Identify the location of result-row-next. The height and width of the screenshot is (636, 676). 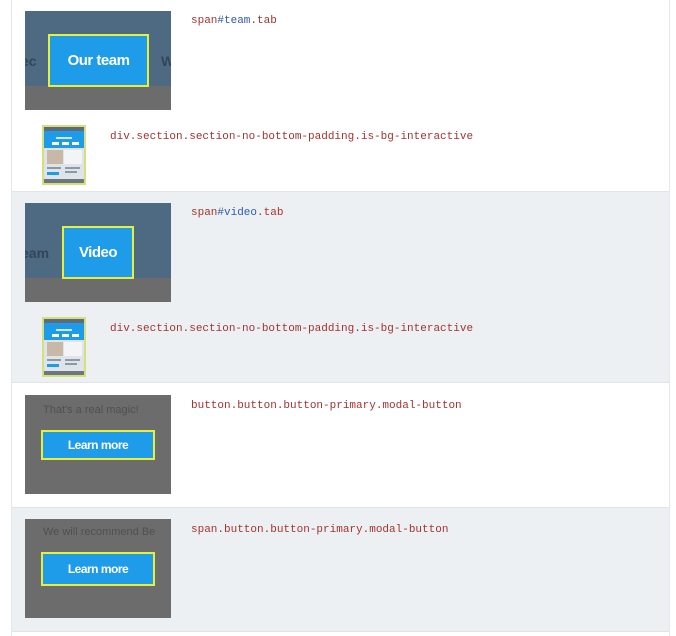
(340, 633).